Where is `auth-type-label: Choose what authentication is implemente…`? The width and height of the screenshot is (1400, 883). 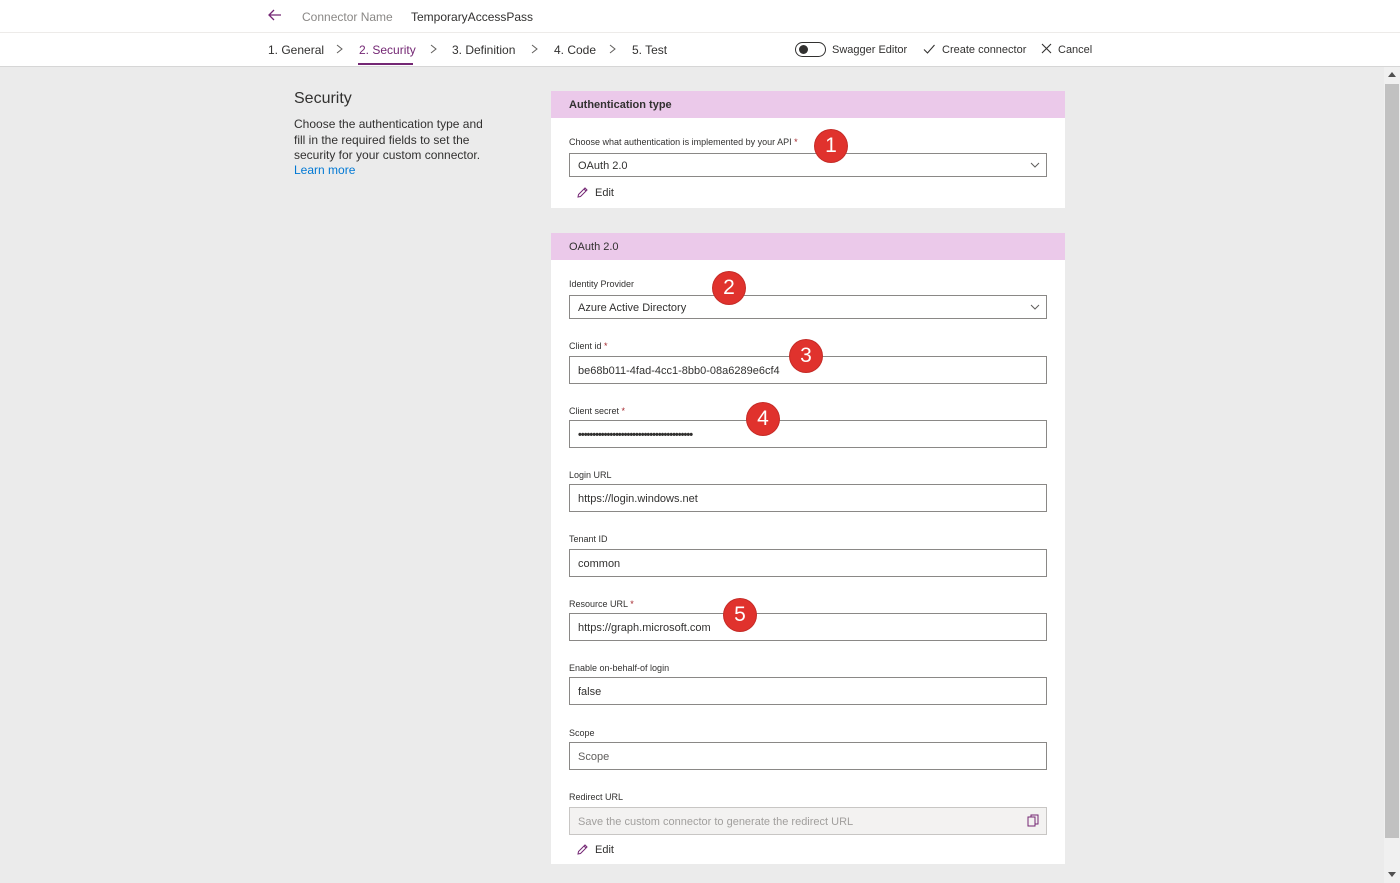
auth-type-label: Choose what authentication is implemente… is located at coordinates (680, 142).